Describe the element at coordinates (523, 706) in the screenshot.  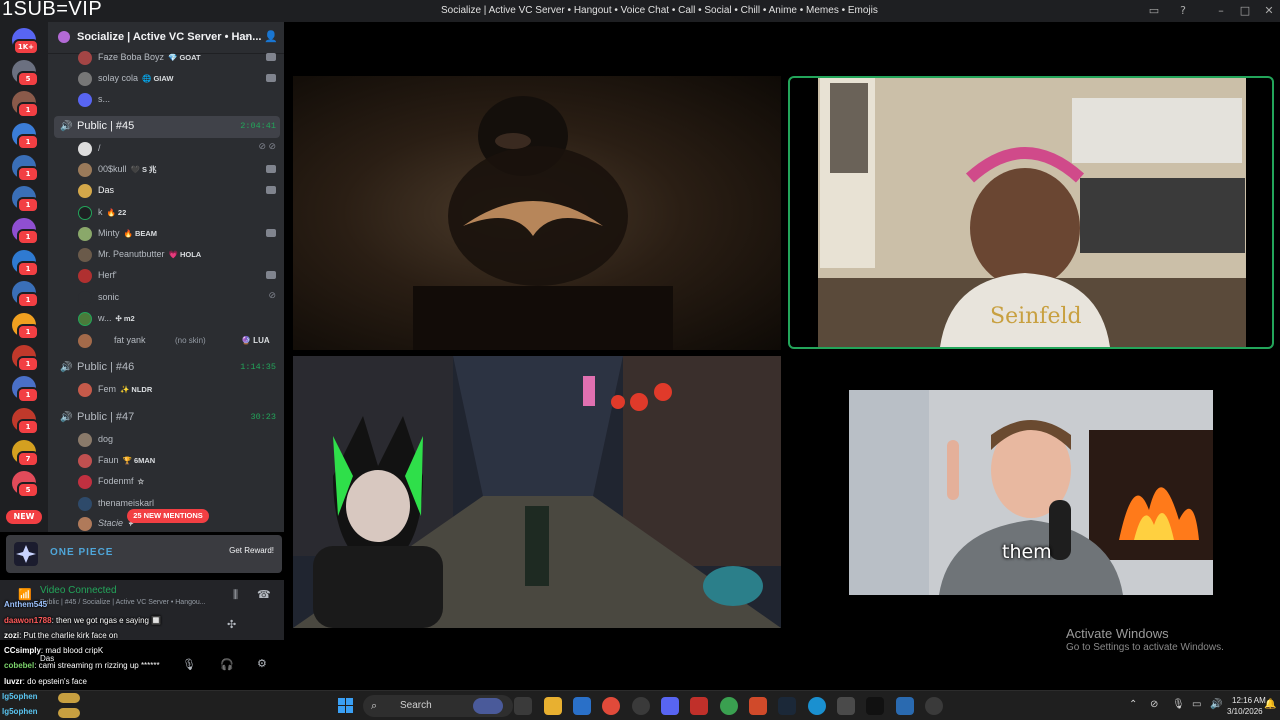
I see `task-view-icon` at that location.